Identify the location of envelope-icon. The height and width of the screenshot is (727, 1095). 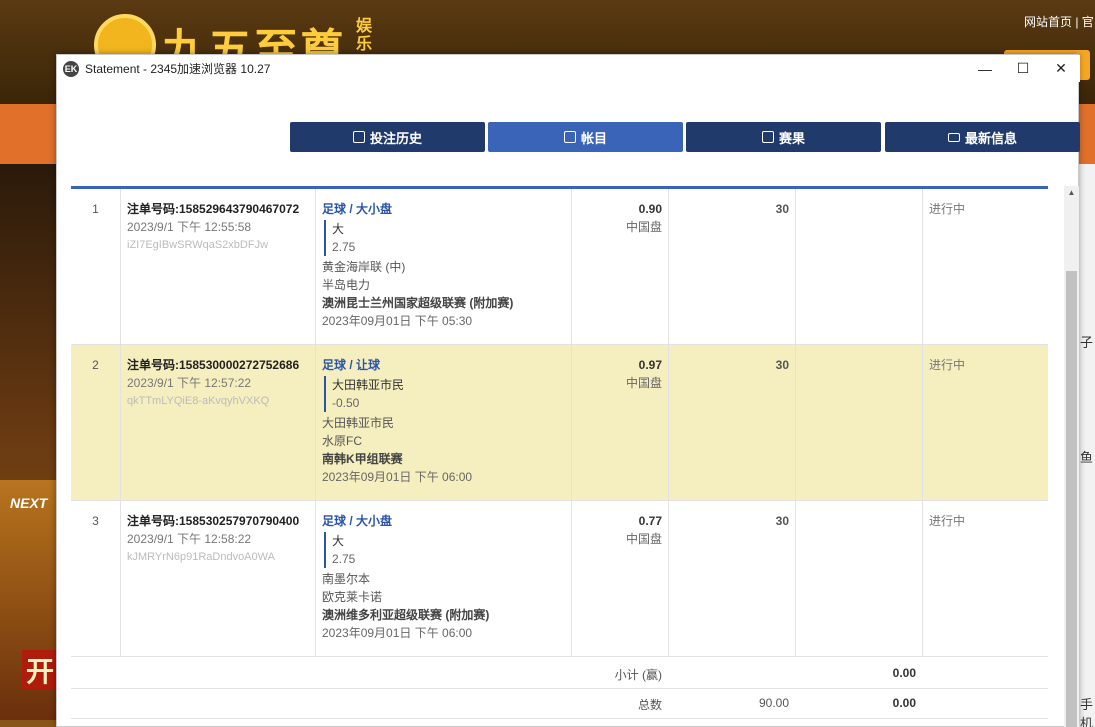
(953, 137).